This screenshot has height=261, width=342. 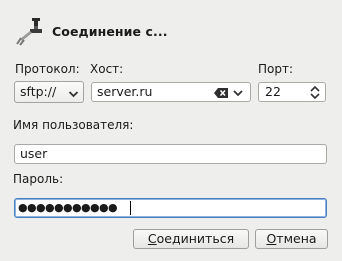 What do you see at coordinates (68, 207) in the screenshot?
I see `password-mask: ●●●●●●●●●●●` at bounding box center [68, 207].